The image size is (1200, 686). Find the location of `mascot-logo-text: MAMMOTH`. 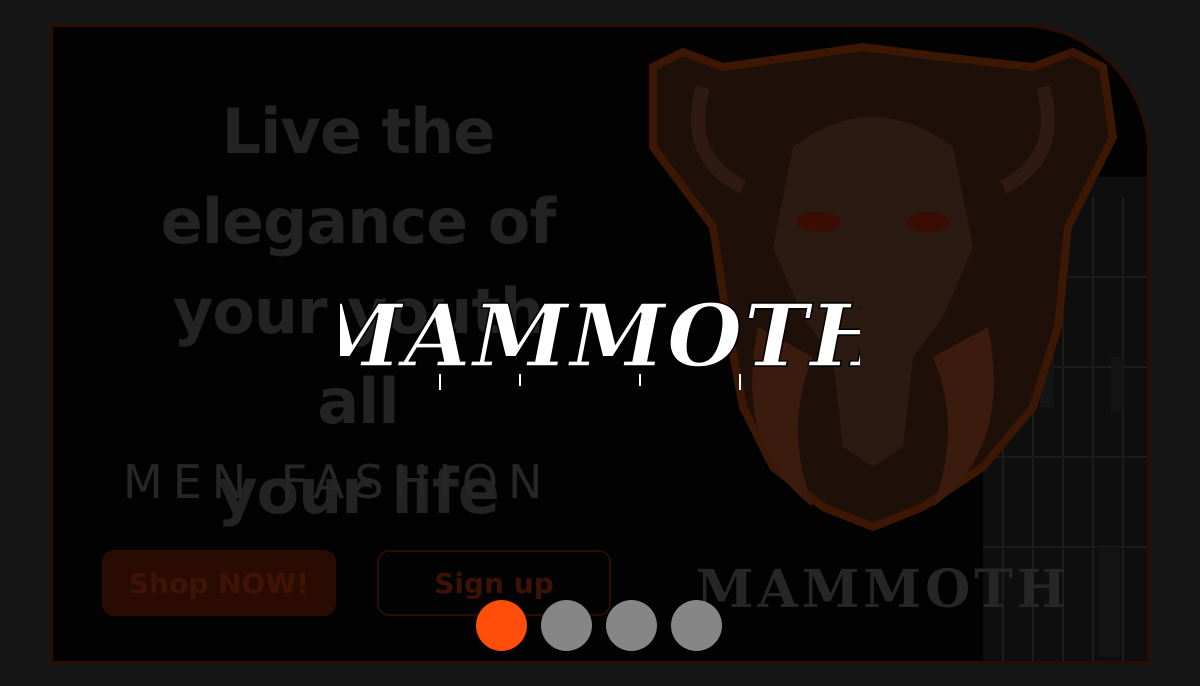

mascot-logo-text: MAMMOTH is located at coordinates (883, 589).